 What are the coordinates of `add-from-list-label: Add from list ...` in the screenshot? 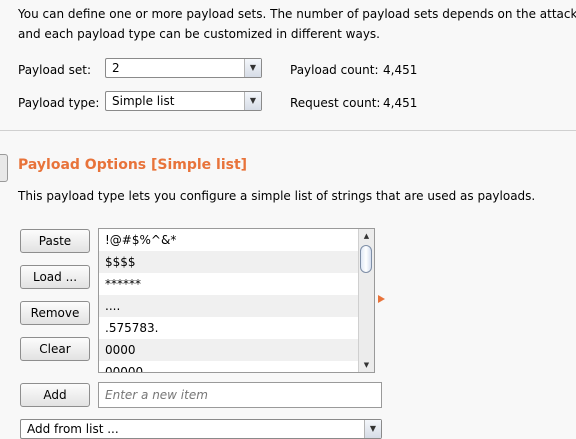 It's located at (73, 429).